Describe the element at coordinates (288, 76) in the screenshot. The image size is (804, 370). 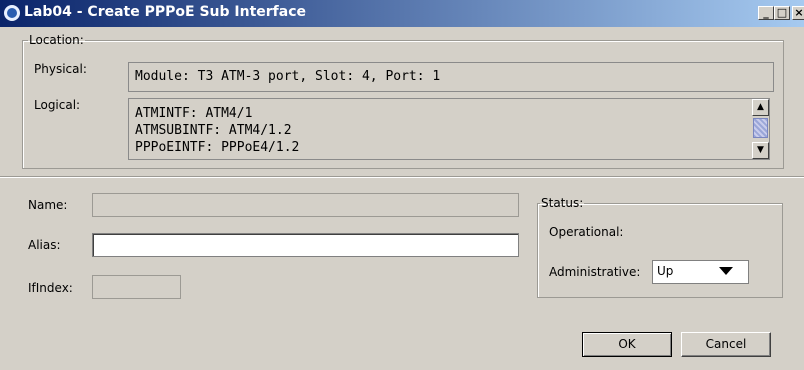
I see `physical-value: Module: T3 ATM-3 port, Slot: 4, Port: 1` at that location.